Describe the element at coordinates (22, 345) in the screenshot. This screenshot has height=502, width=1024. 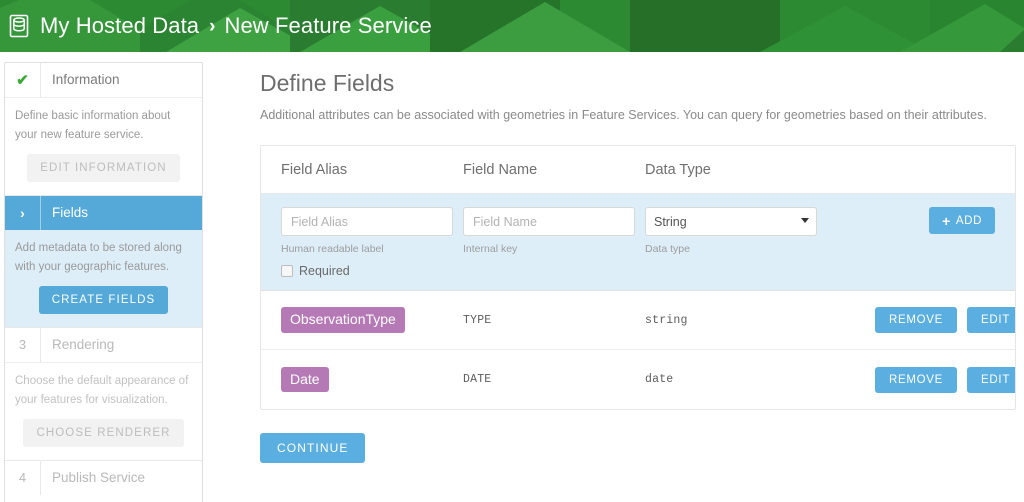
I see `step-number-3: 3` at that location.